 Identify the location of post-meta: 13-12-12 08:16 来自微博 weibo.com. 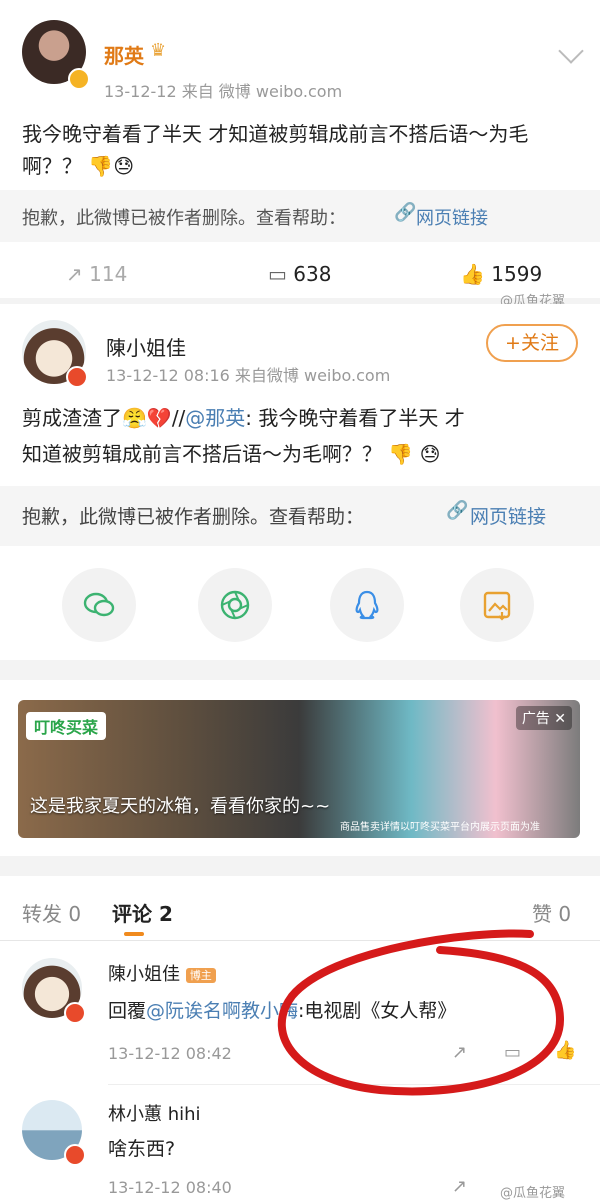
(248, 375).